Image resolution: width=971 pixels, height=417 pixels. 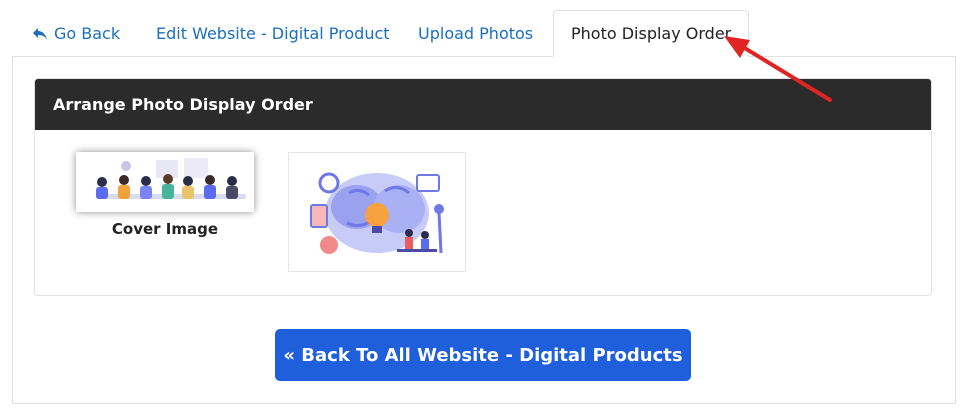 I want to click on brain-lightbulb-illustration-icon, so click(x=377, y=212).